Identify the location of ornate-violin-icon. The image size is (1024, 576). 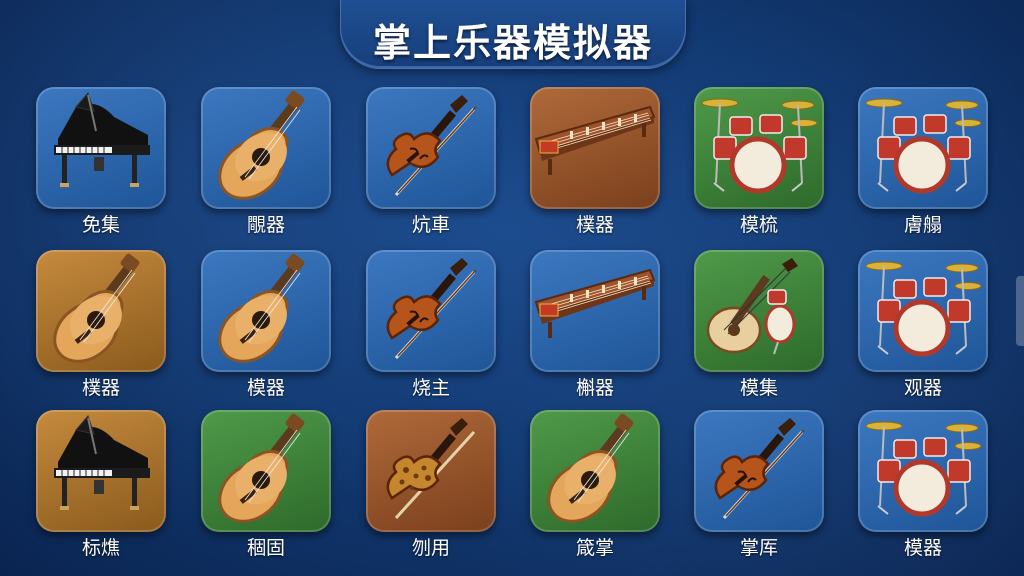
(431, 469).